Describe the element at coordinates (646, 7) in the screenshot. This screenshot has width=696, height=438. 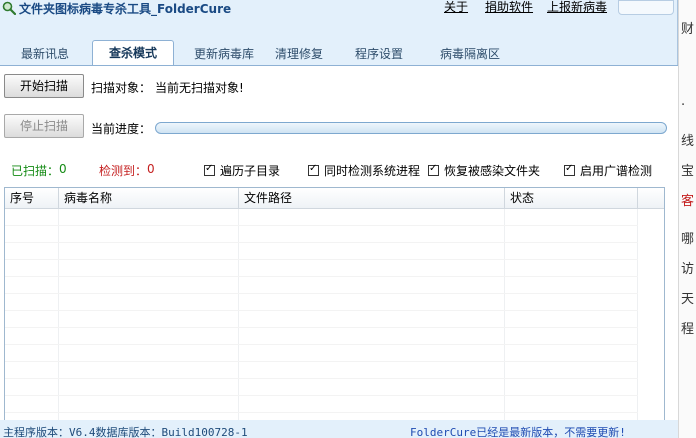
I see `window-controls` at that location.